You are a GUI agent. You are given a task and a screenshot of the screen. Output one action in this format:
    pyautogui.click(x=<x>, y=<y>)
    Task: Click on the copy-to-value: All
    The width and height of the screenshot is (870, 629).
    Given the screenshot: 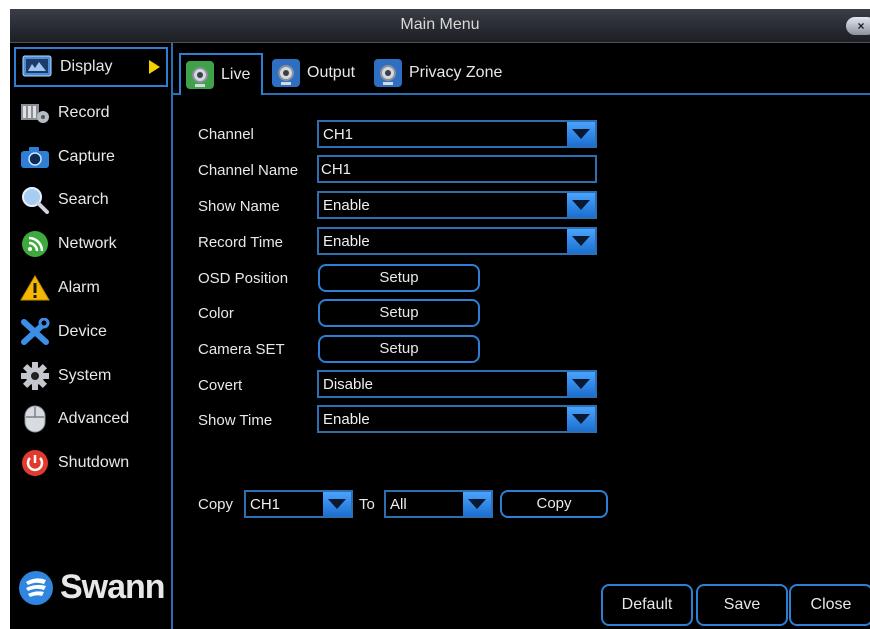 What is the action you would take?
    pyautogui.click(x=398, y=504)
    